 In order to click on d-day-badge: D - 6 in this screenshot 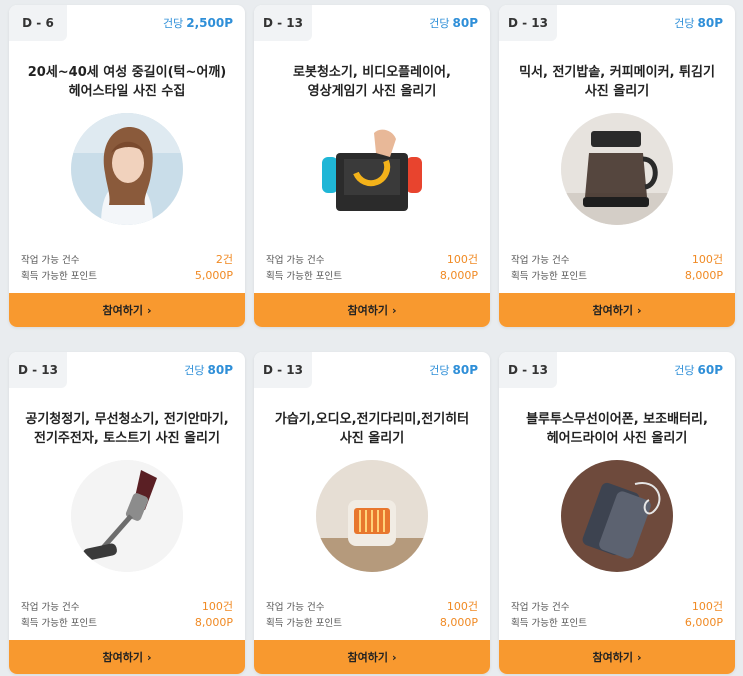, I will do `click(38, 23)`.